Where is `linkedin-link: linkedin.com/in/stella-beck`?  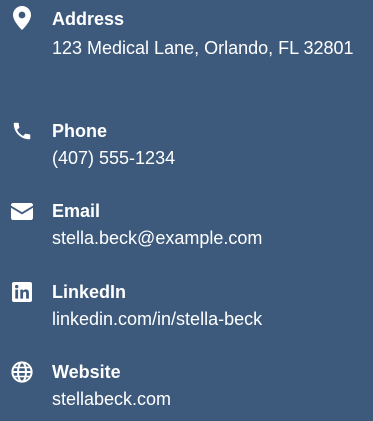 linkedin-link: linkedin.com/in/stella-beck is located at coordinates (211, 319).